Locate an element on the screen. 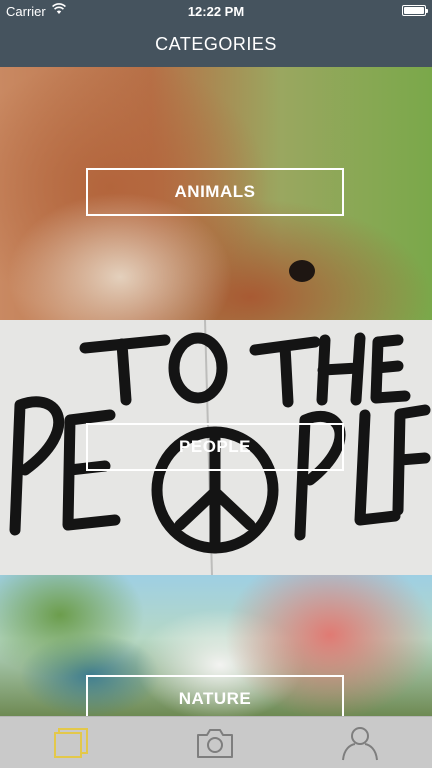 This screenshot has width=432, height=768. status-time: 12:22 PM is located at coordinates (216, 11).